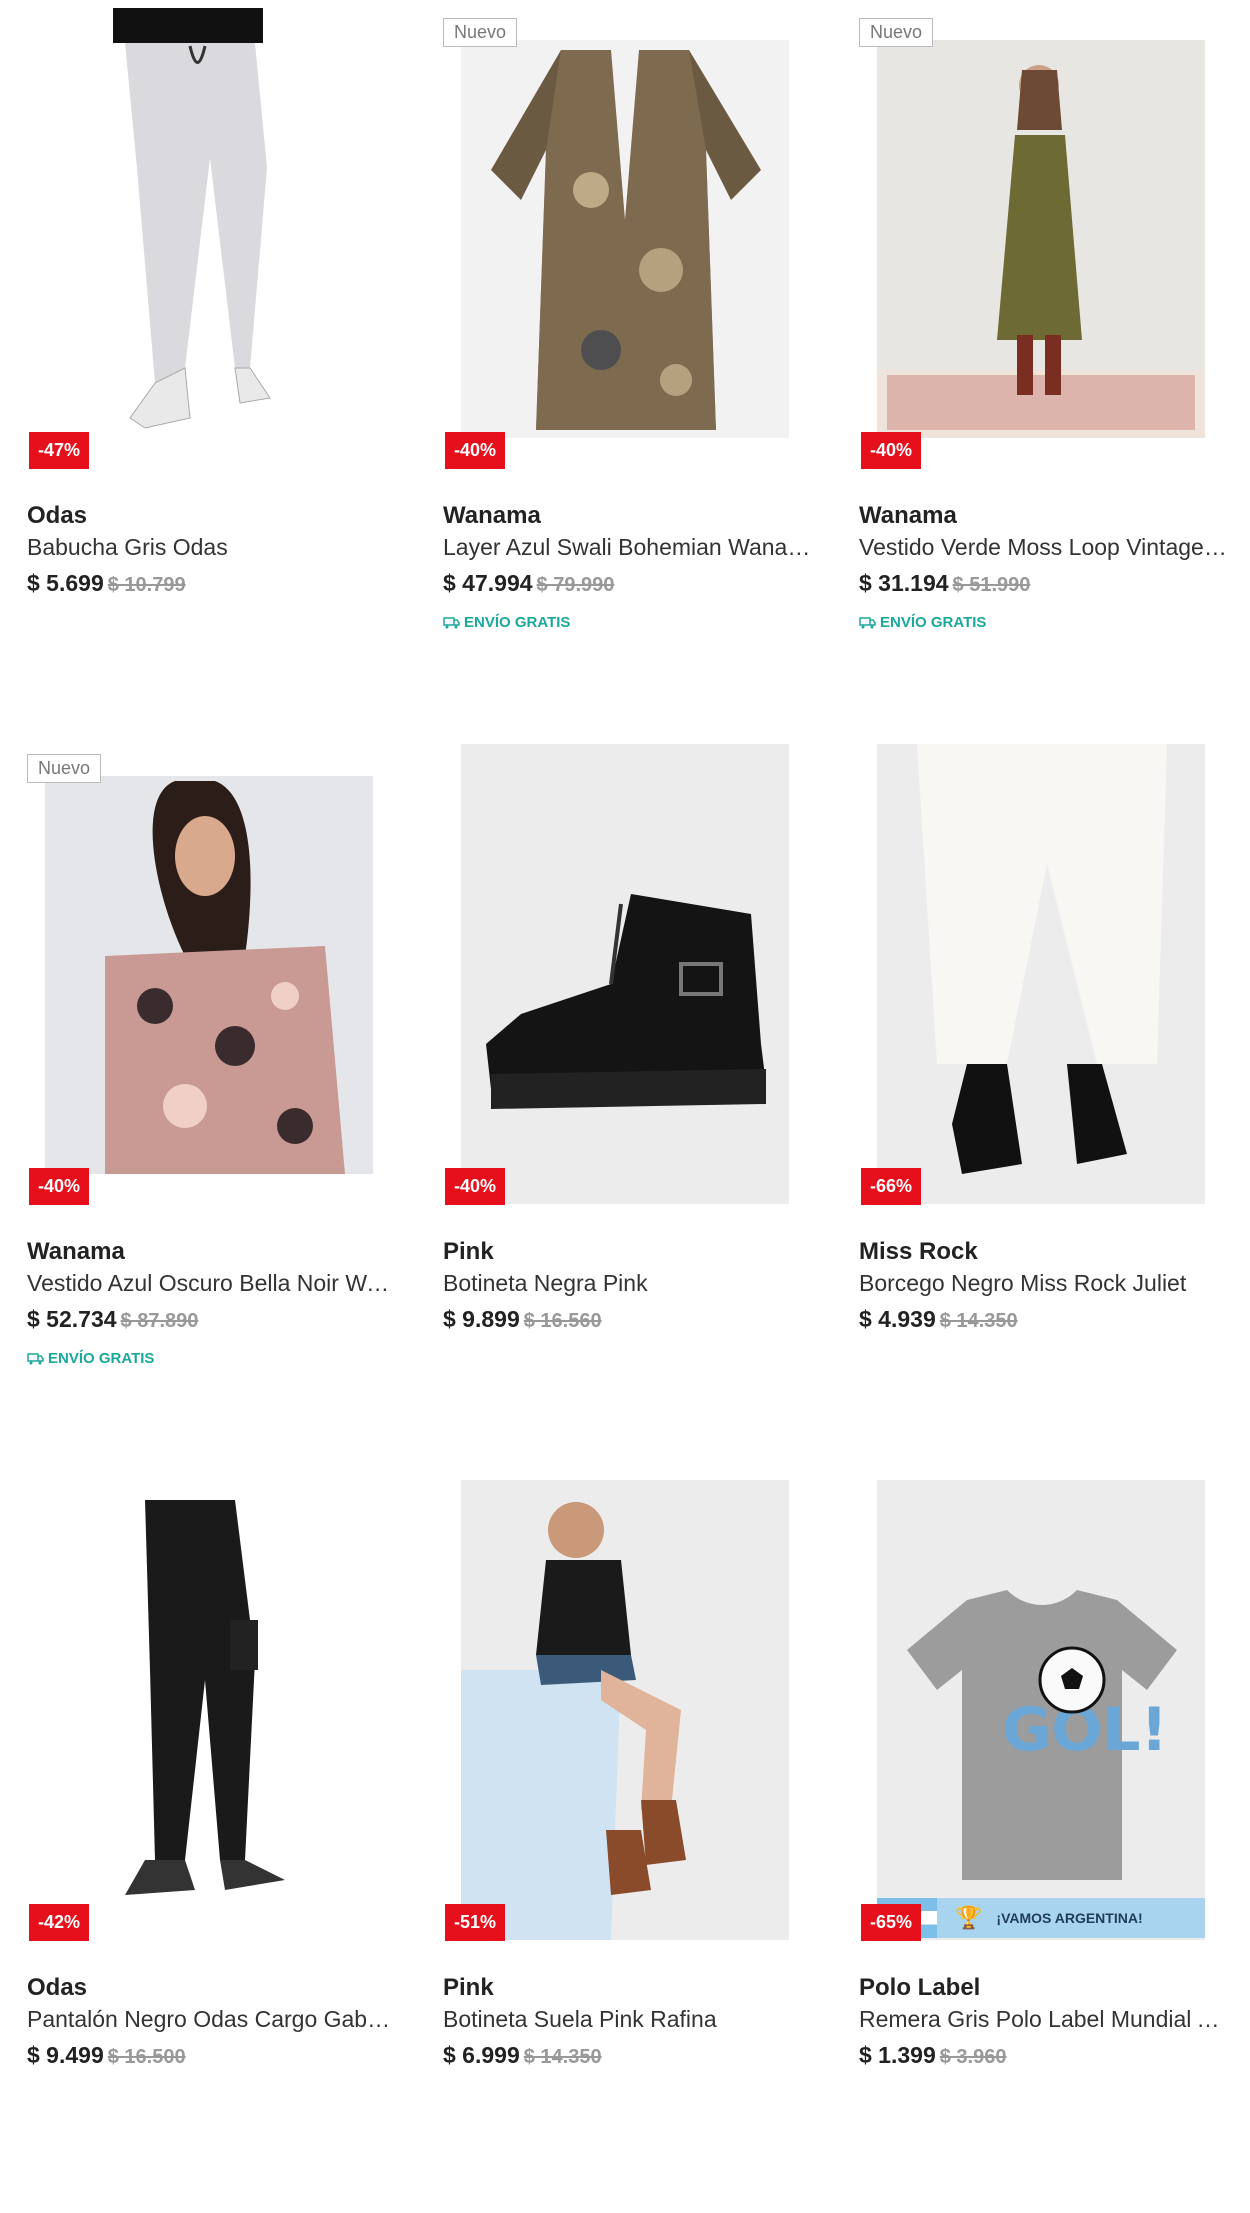 The image size is (1250, 2213). I want to click on product-name: Pantalón Negro Odas Cargo Gabardina, so click(212, 2019).